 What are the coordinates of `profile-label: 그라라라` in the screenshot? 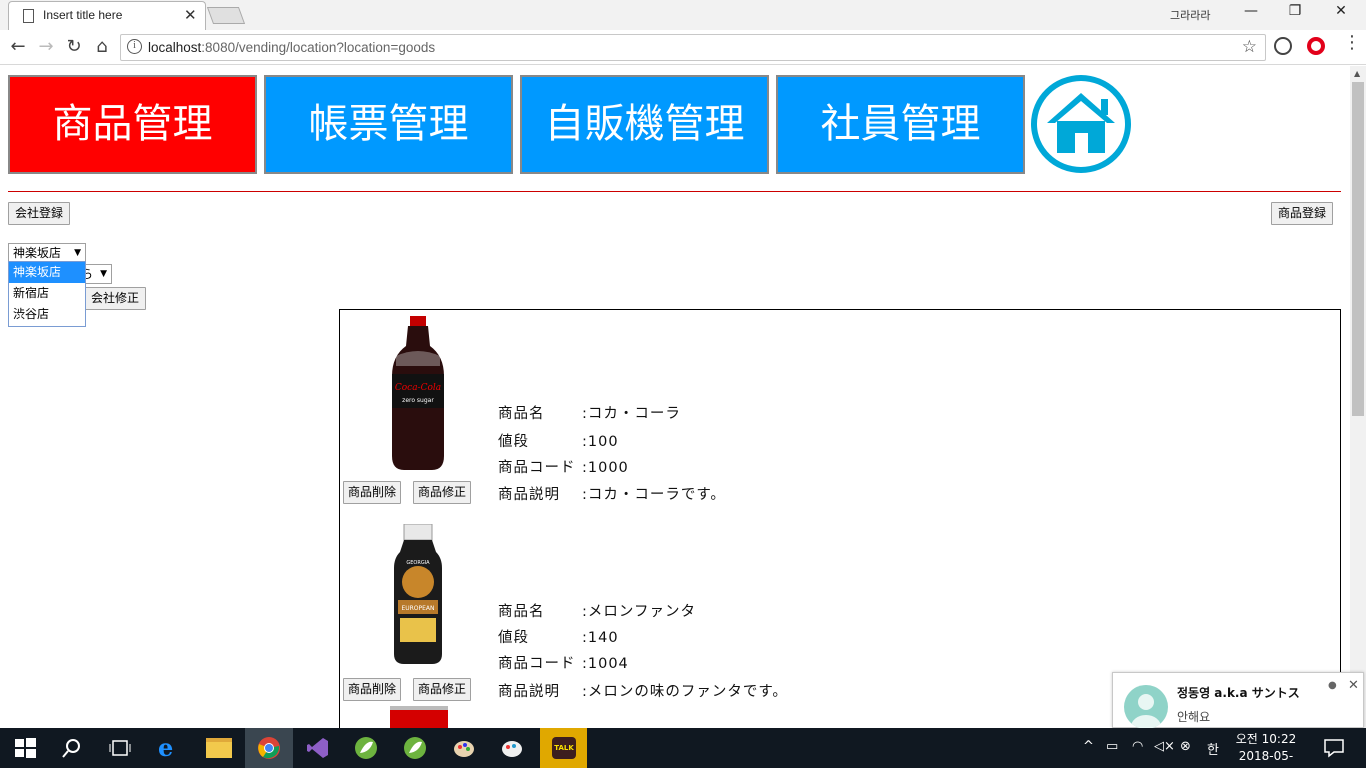 It's located at (1190, 15).